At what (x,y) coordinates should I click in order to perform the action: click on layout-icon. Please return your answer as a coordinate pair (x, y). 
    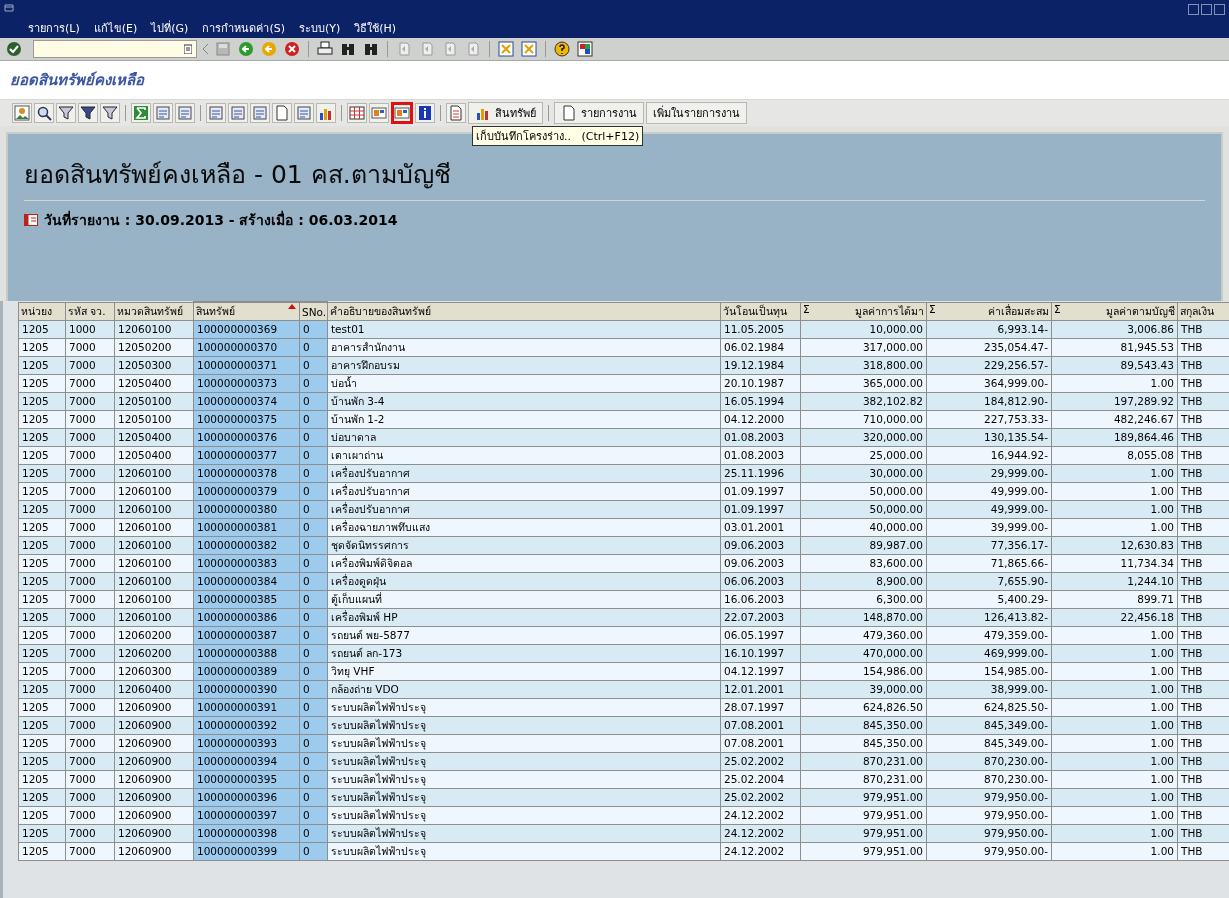
    Looking at the image, I should click on (585, 49).